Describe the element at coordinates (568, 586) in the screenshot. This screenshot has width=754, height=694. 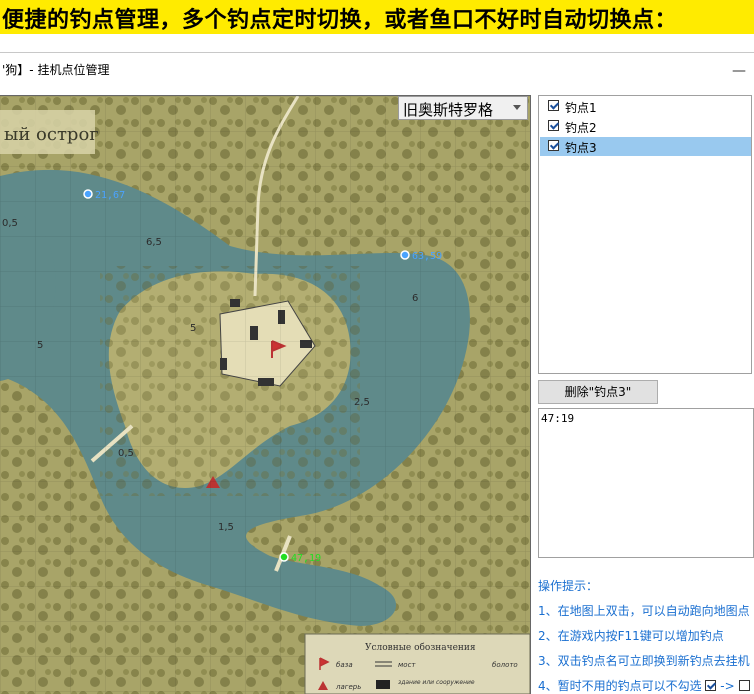
I see `tips-title: 操作提示：` at that location.